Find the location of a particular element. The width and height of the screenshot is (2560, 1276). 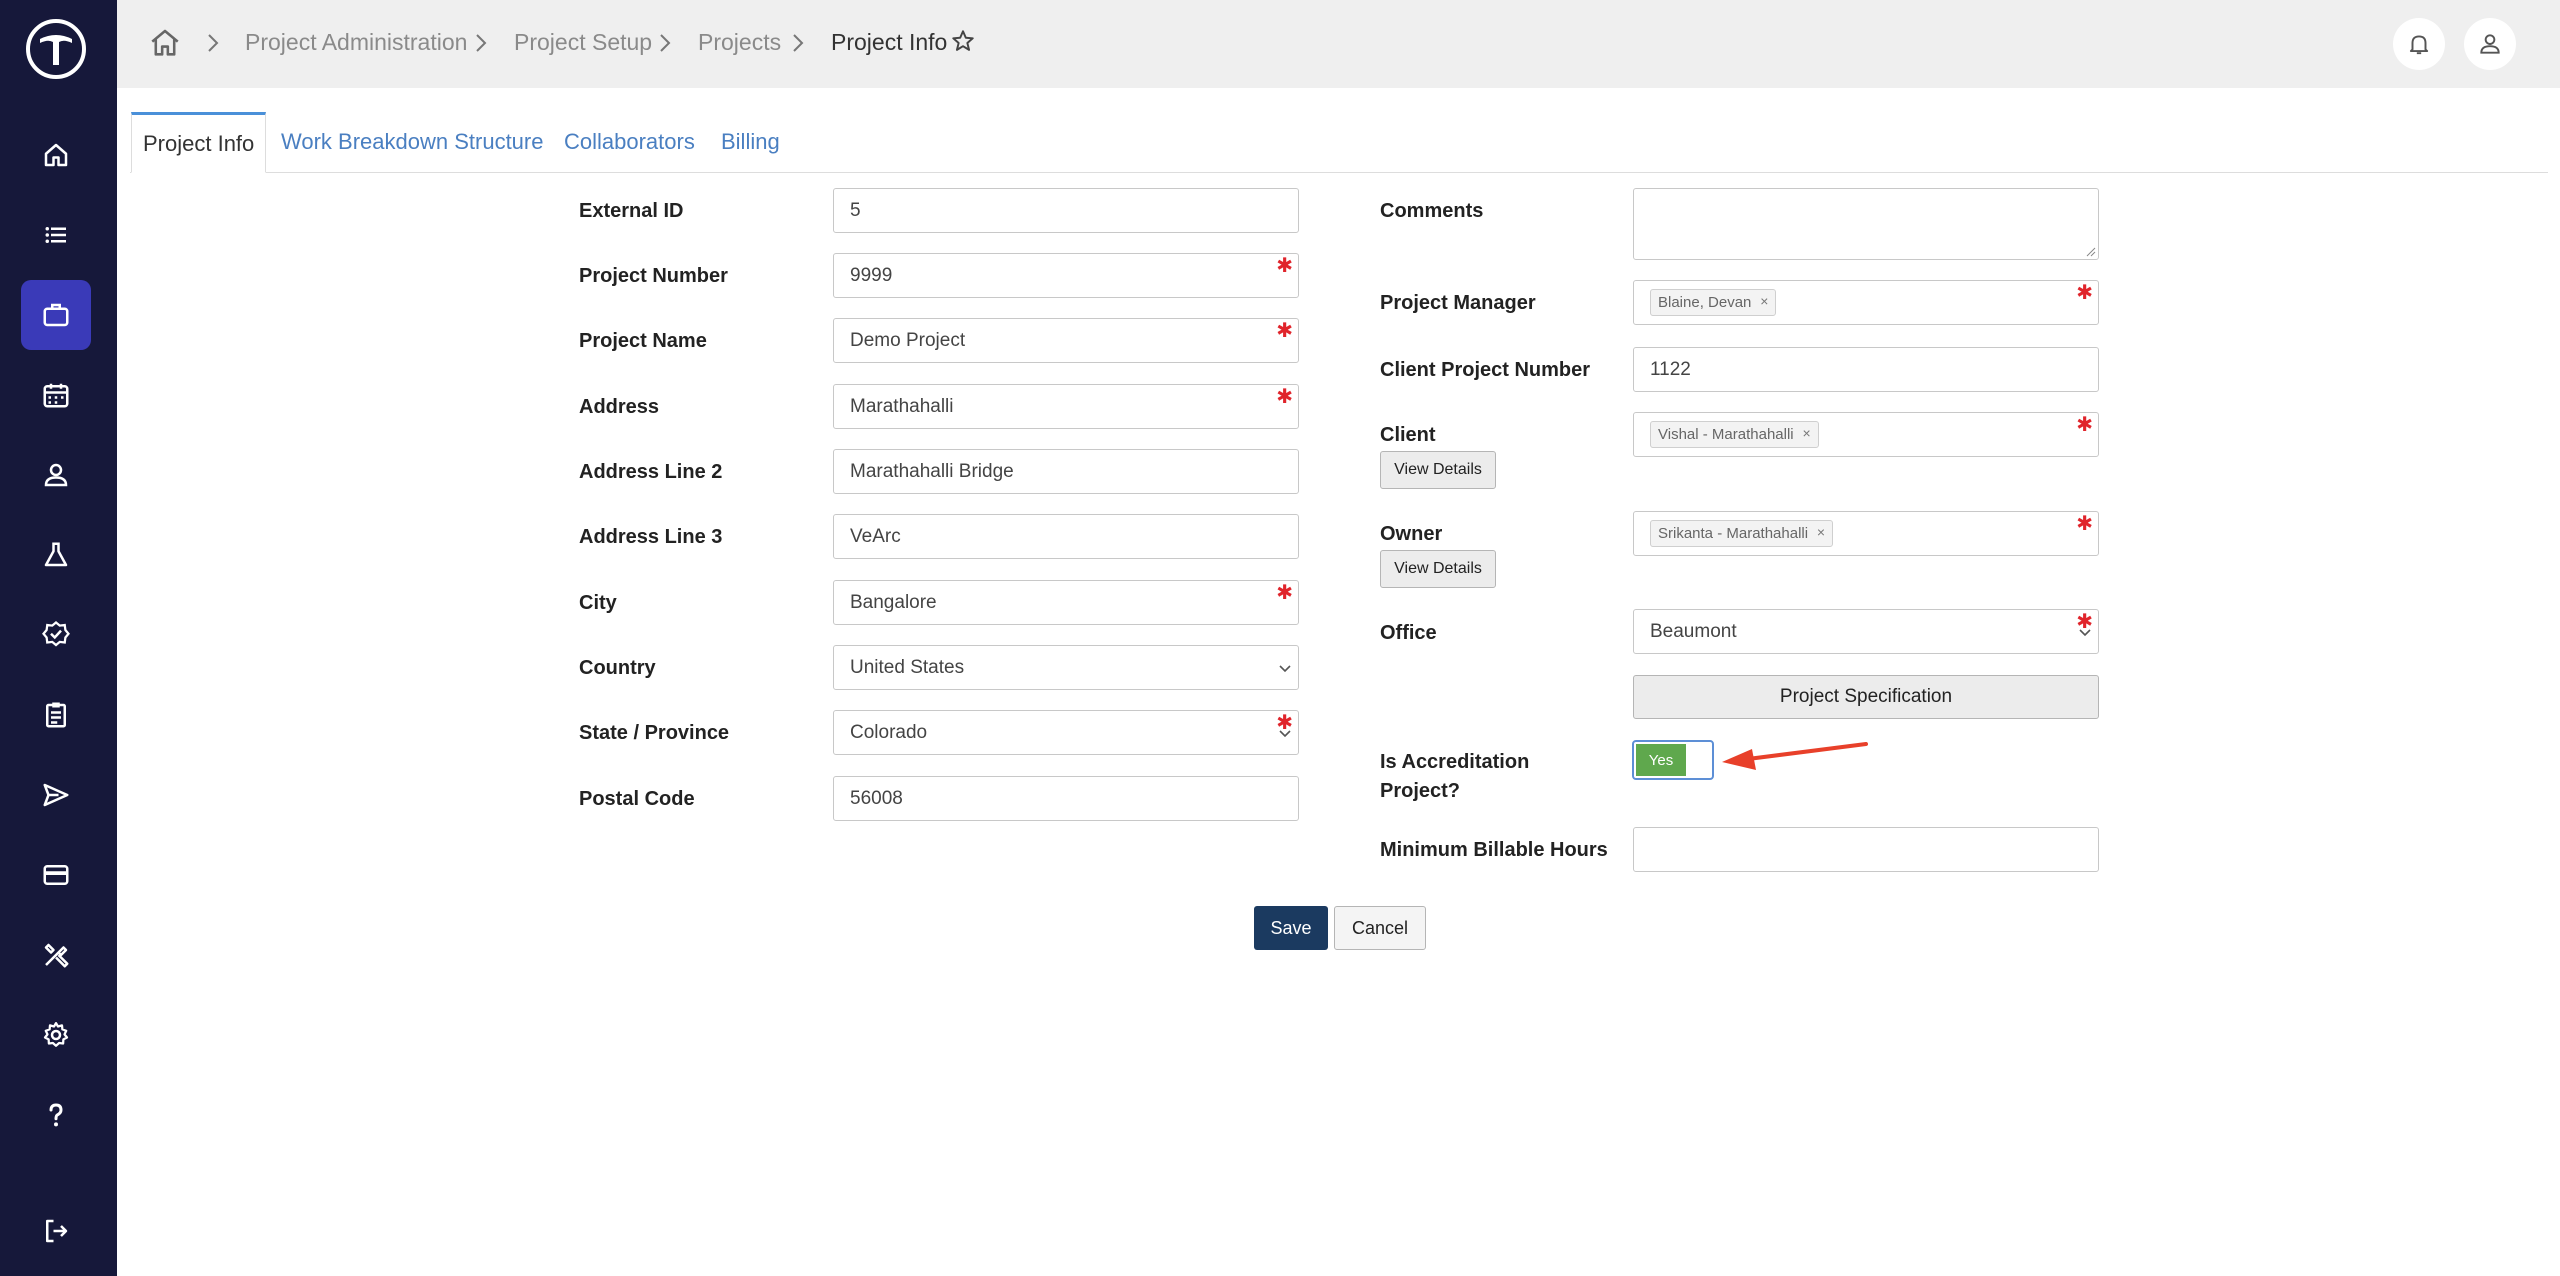

nav-send is located at coordinates (56, 795).